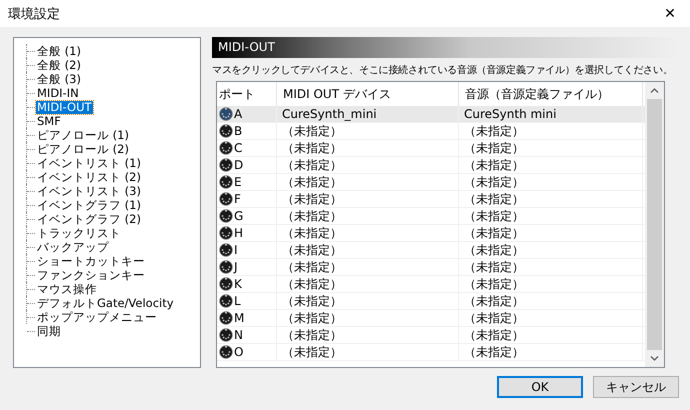 The image size is (690, 410). Describe the element at coordinates (73, 247) in the screenshot. I see `tree-item: バックアップ` at that location.